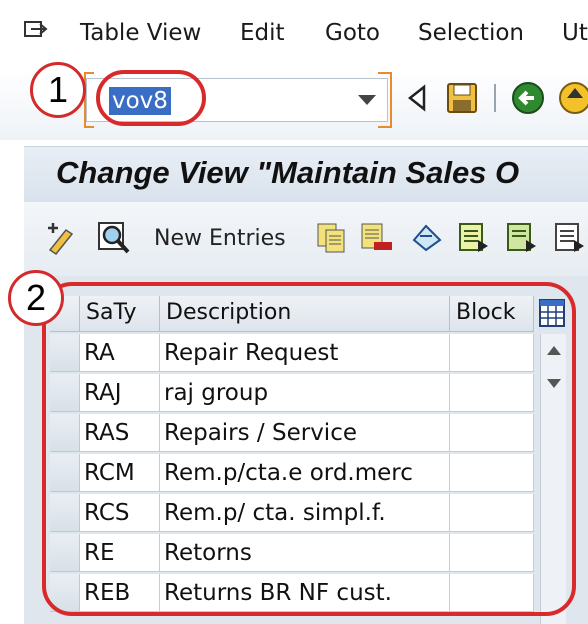 Image resolution: width=588 pixels, height=624 pixels. What do you see at coordinates (367, 100) in the screenshot?
I see `chevron-down-icon` at bounding box center [367, 100].